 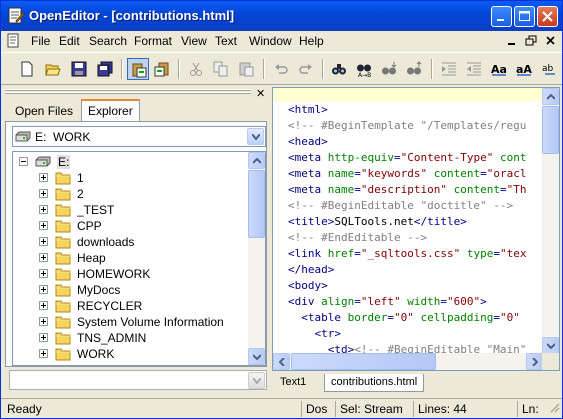 I want to click on code-line: <tr>, so click(x=314, y=334).